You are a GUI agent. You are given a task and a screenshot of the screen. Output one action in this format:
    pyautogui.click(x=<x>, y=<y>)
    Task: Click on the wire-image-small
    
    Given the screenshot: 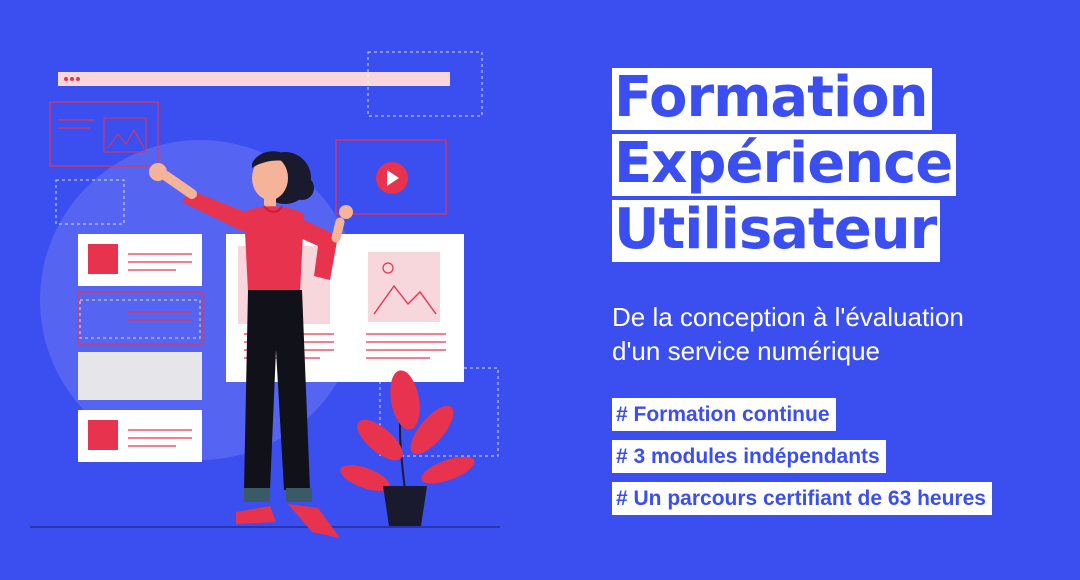 What is the action you would take?
    pyautogui.click(x=125, y=135)
    